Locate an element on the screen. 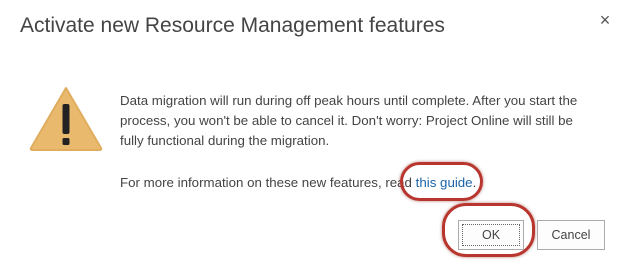 This screenshot has width=624, height=273. ok-label: OK is located at coordinates (491, 235).